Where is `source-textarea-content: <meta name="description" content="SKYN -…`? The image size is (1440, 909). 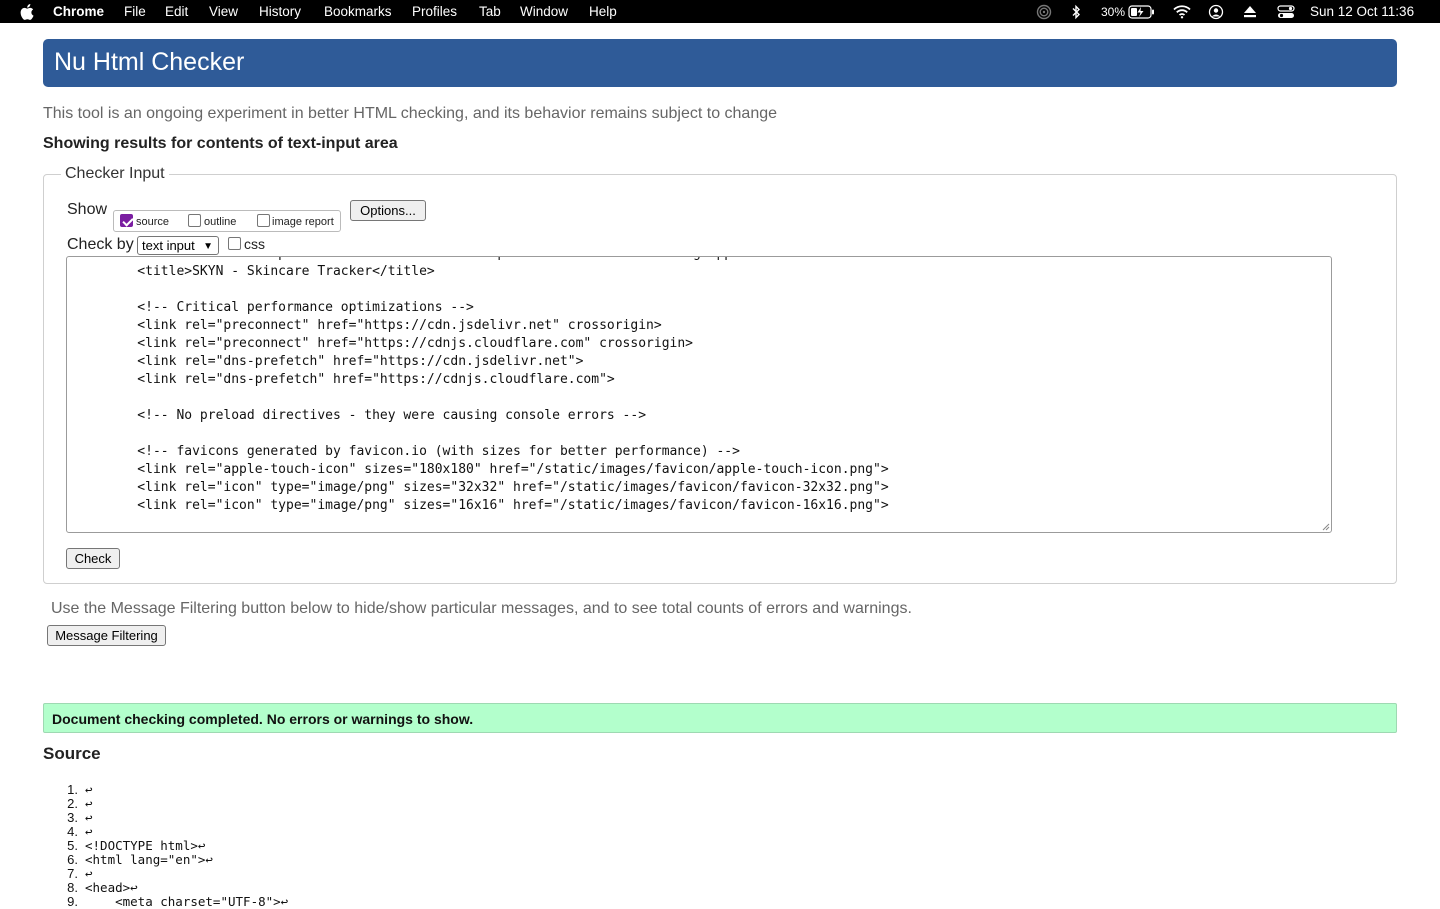
source-textarea-content: <meta name="description" content="SKYN -… is located at coordinates (513, 385).